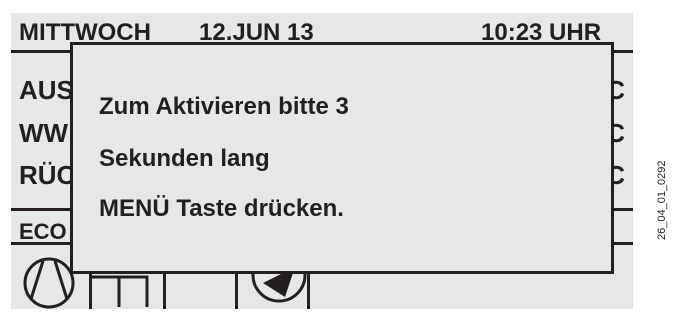 This screenshot has width=696, height=324. What do you see at coordinates (224, 106) in the screenshot?
I see `dialog-line-1: Zum Aktivieren bitte 3` at bounding box center [224, 106].